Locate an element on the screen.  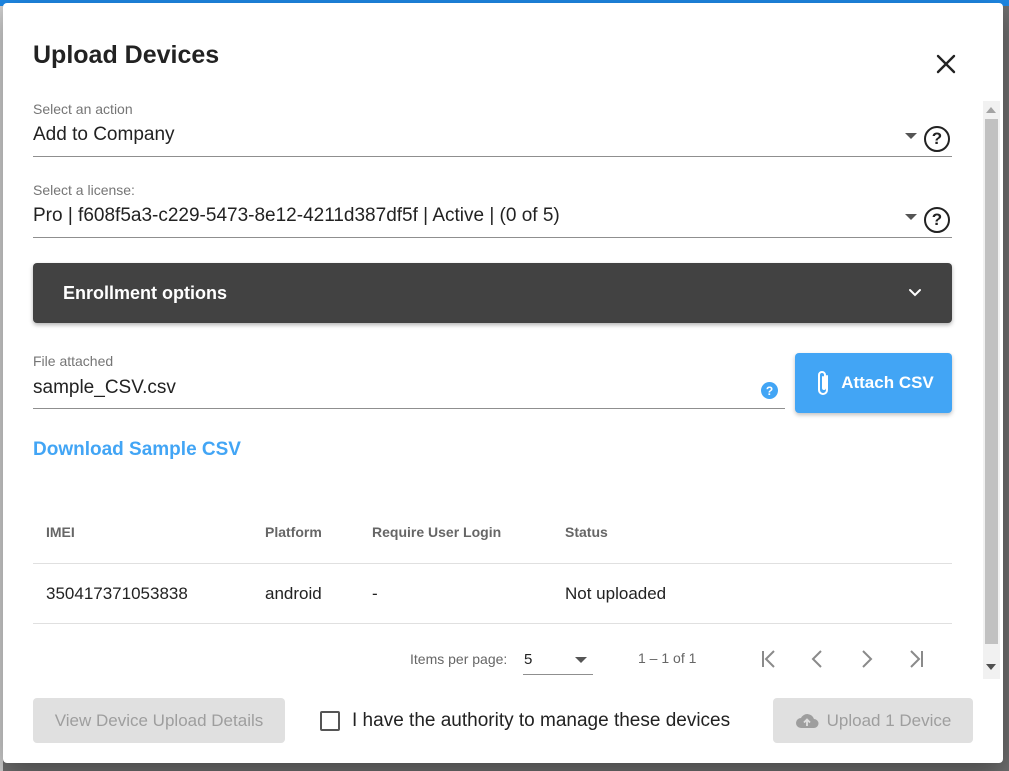
chevron-right-icon is located at coordinates (867, 659).